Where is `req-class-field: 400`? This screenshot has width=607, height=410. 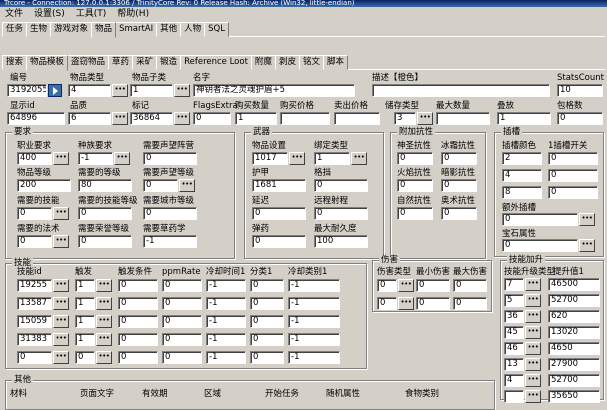 req-class-field: 400 is located at coordinates (34, 158).